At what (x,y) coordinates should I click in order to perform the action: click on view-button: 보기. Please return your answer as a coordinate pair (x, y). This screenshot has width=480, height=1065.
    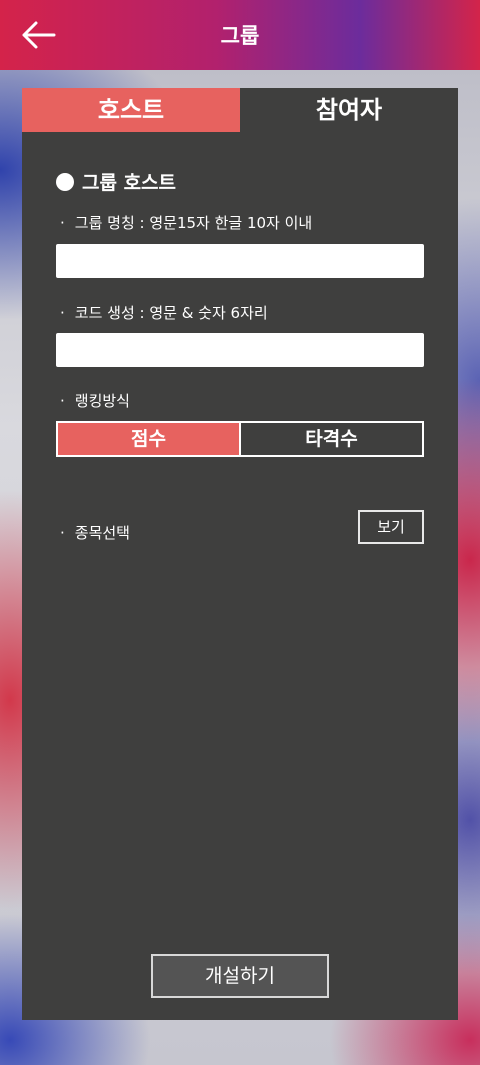
    Looking at the image, I should click on (391, 527).